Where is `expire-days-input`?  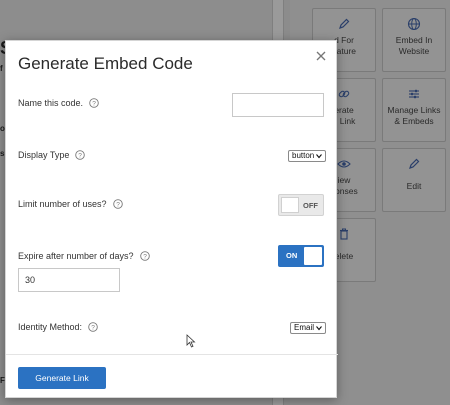 expire-days-input is located at coordinates (69, 280).